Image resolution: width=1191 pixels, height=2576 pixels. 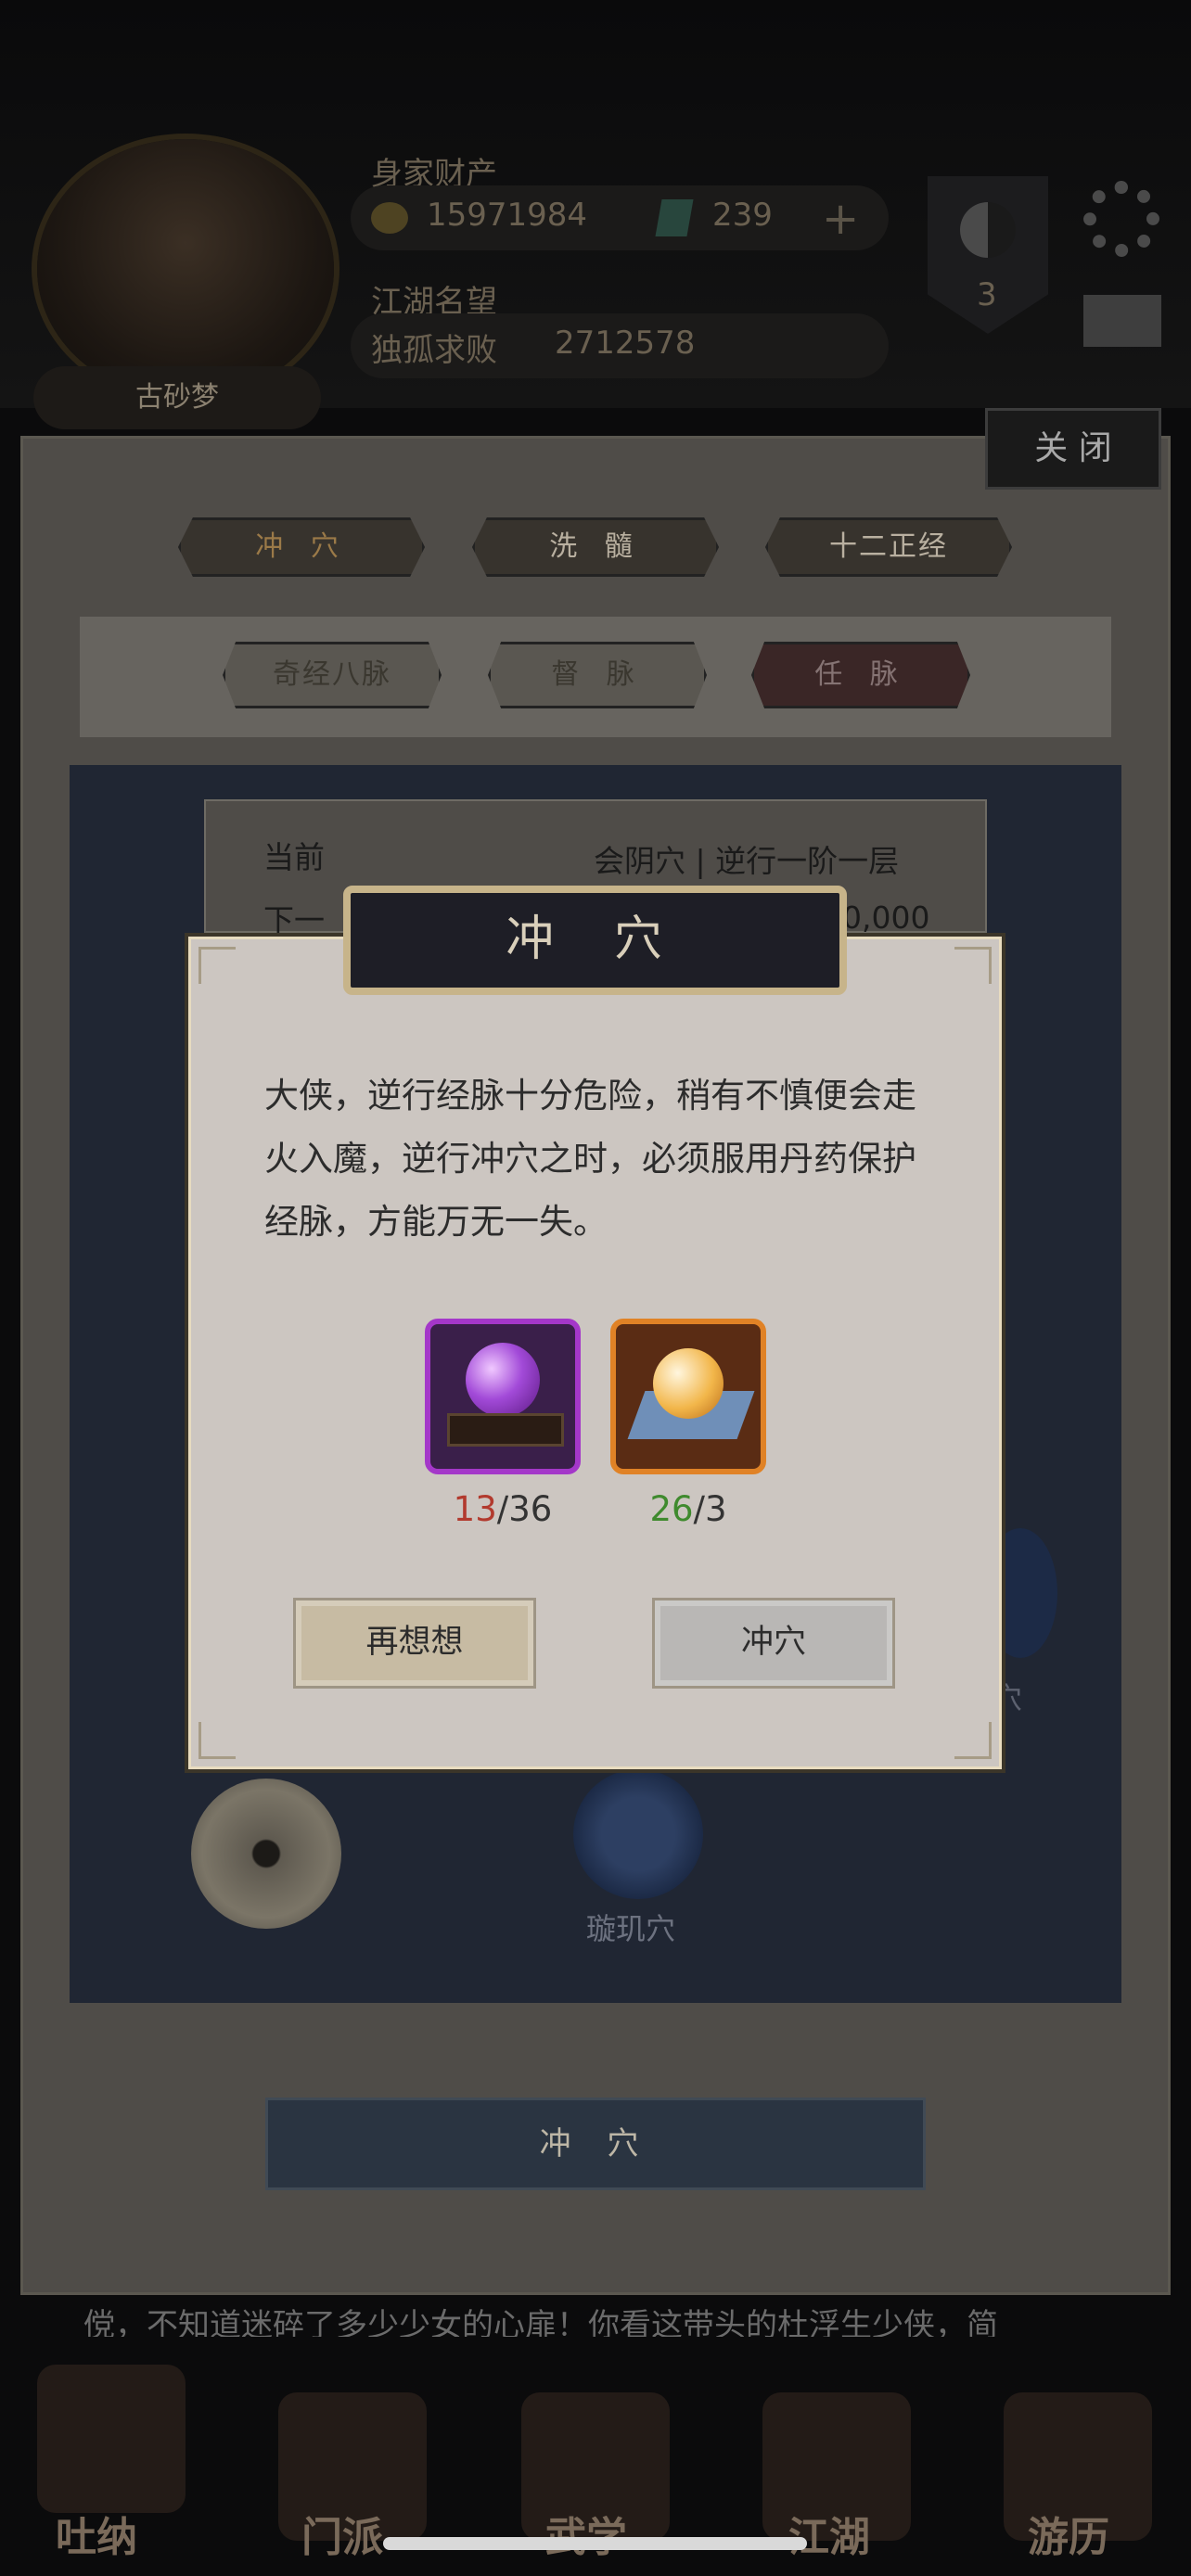 I want to click on gold-icon, so click(x=389, y=218).